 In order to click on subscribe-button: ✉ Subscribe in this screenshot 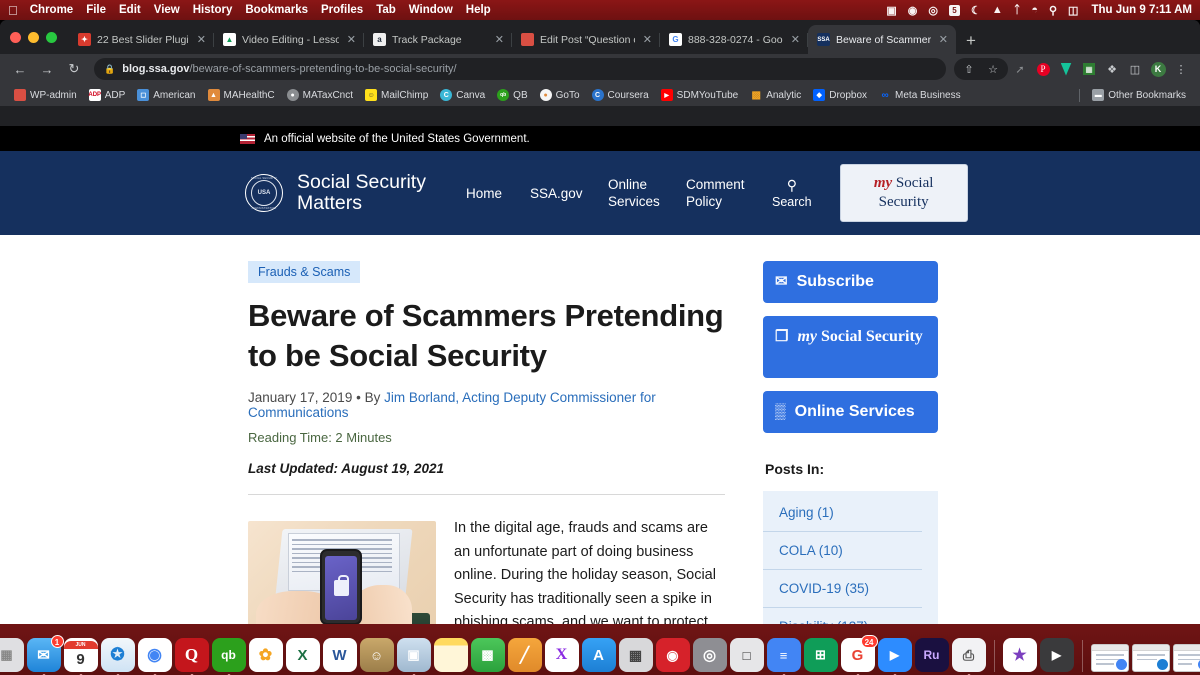, I will do `click(850, 282)`.